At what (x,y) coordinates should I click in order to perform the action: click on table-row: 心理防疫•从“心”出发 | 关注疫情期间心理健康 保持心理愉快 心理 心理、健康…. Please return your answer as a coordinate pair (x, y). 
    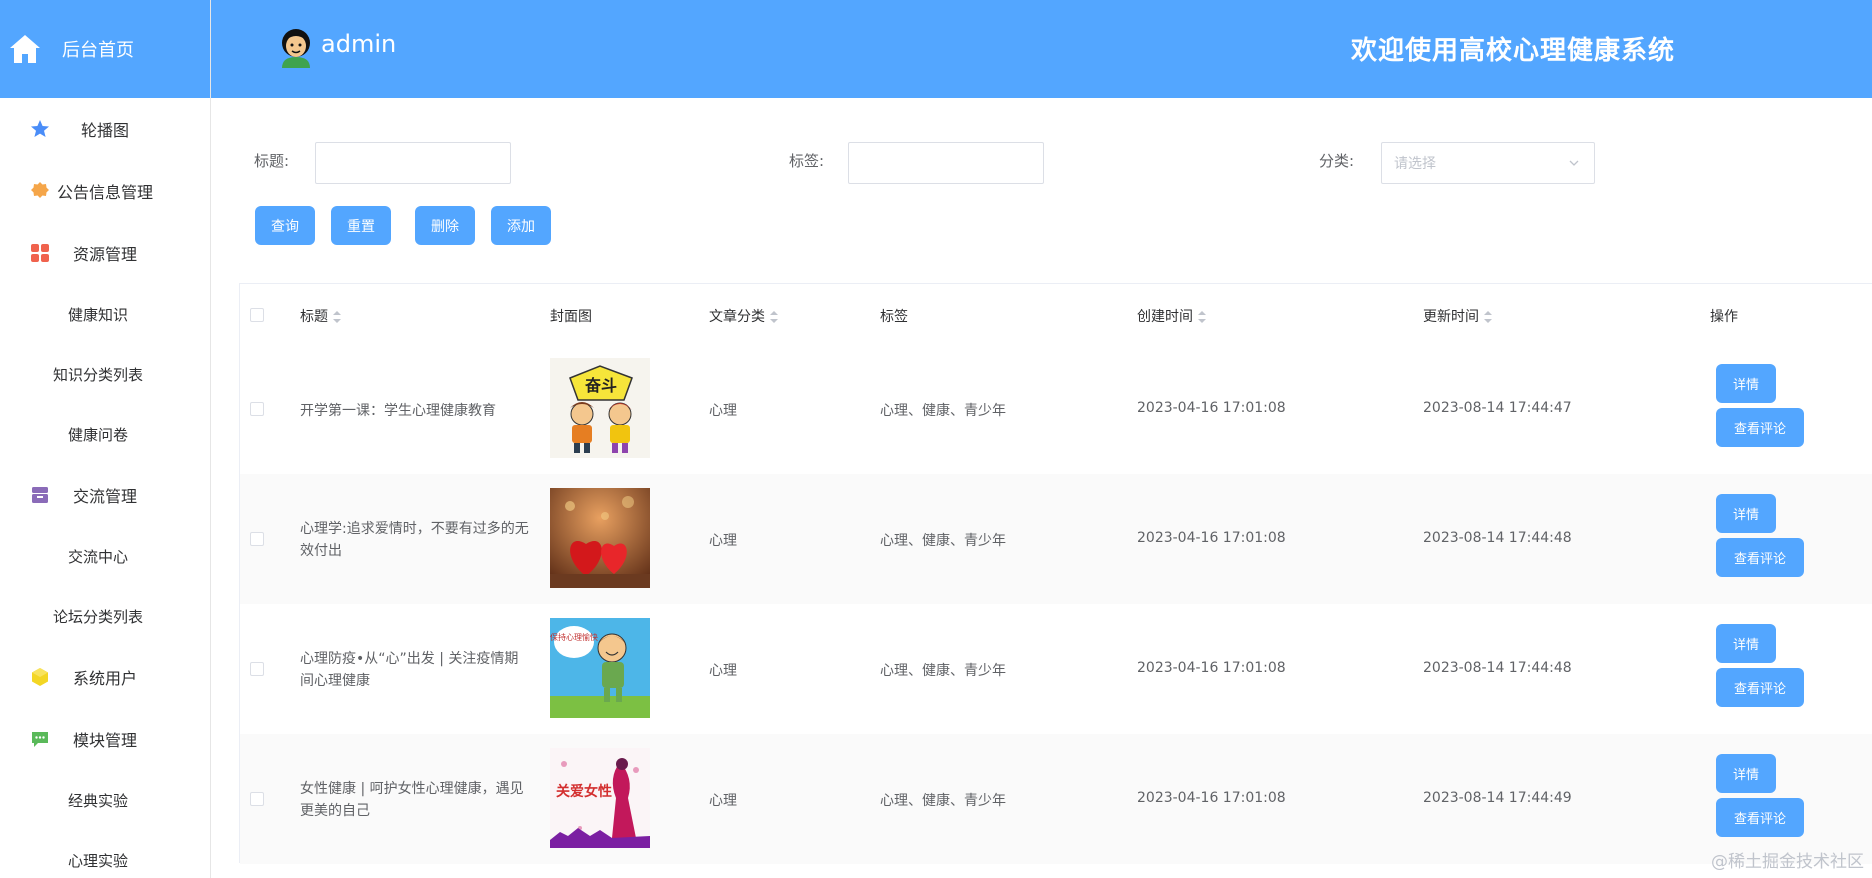
    Looking at the image, I should click on (1056, 669).